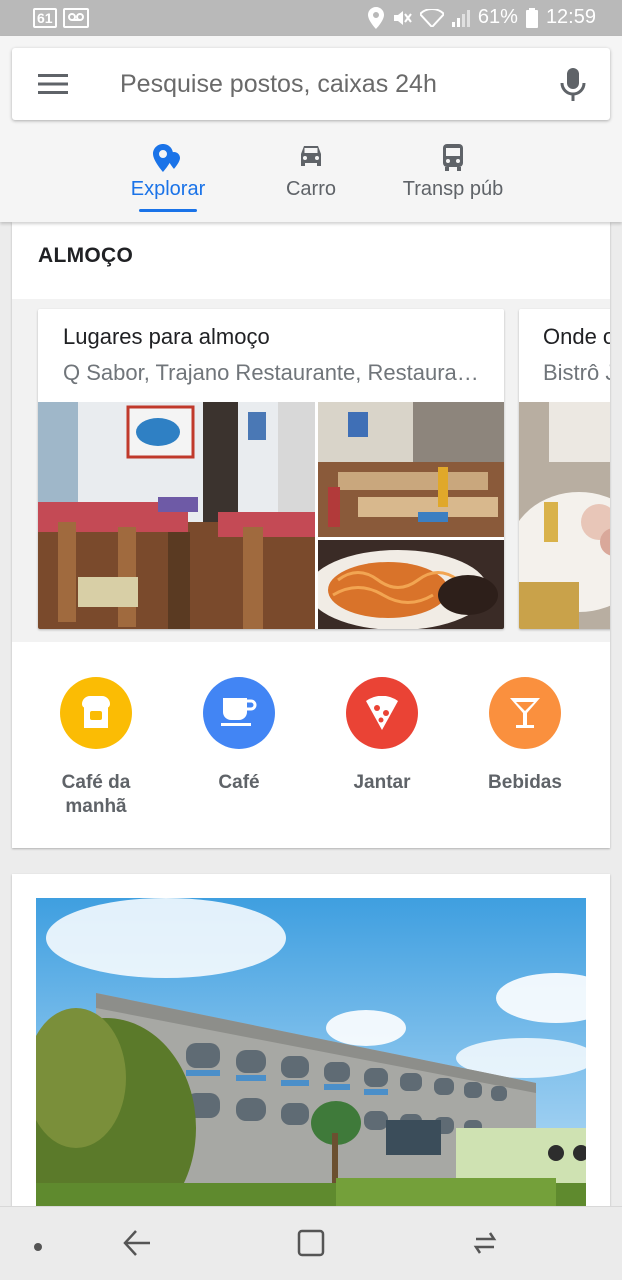 Image resolution: width=622 pixels, height=1280 pixels. Describe the element at coordinates (45, 18) in the screenshot. I see `notification-badge: 61` at that location.